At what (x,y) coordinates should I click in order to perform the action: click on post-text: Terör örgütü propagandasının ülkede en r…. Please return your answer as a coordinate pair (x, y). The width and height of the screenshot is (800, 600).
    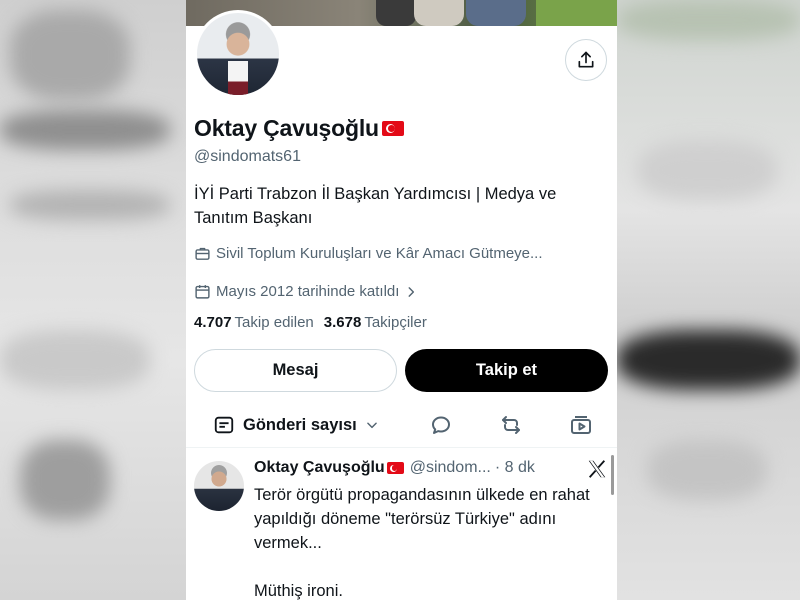
    Looking at the image, I should click on (422, 543).